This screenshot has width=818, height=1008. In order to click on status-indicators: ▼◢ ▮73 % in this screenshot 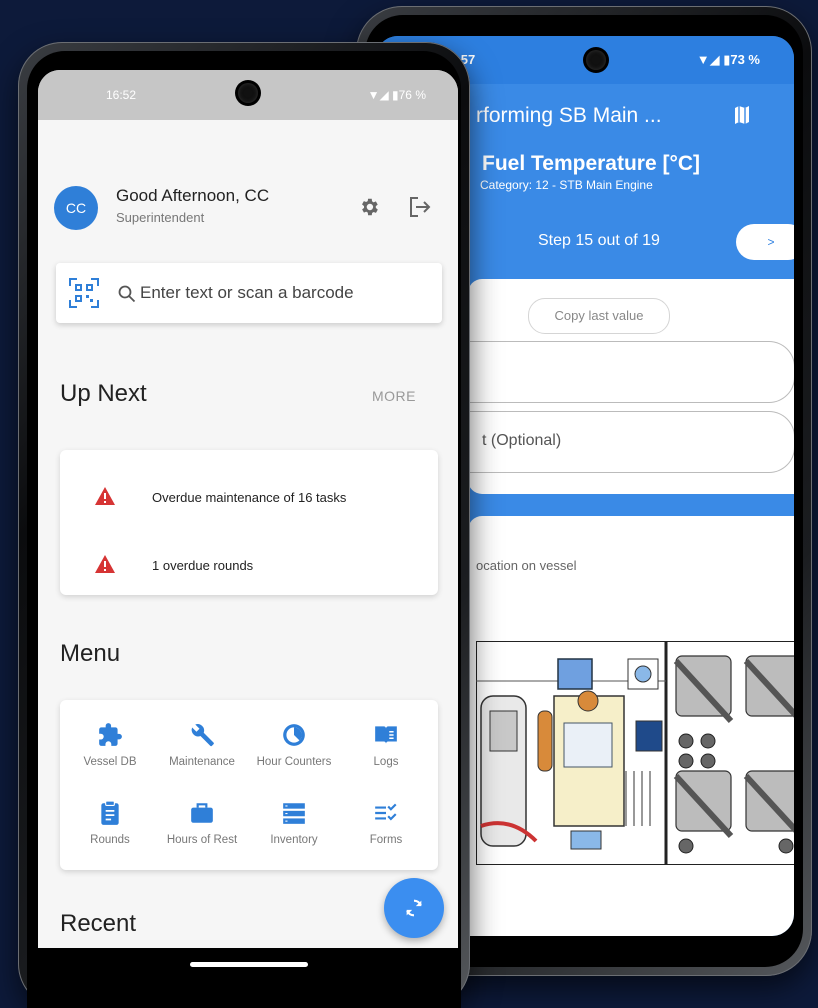, I will do `click(728, 59)`.